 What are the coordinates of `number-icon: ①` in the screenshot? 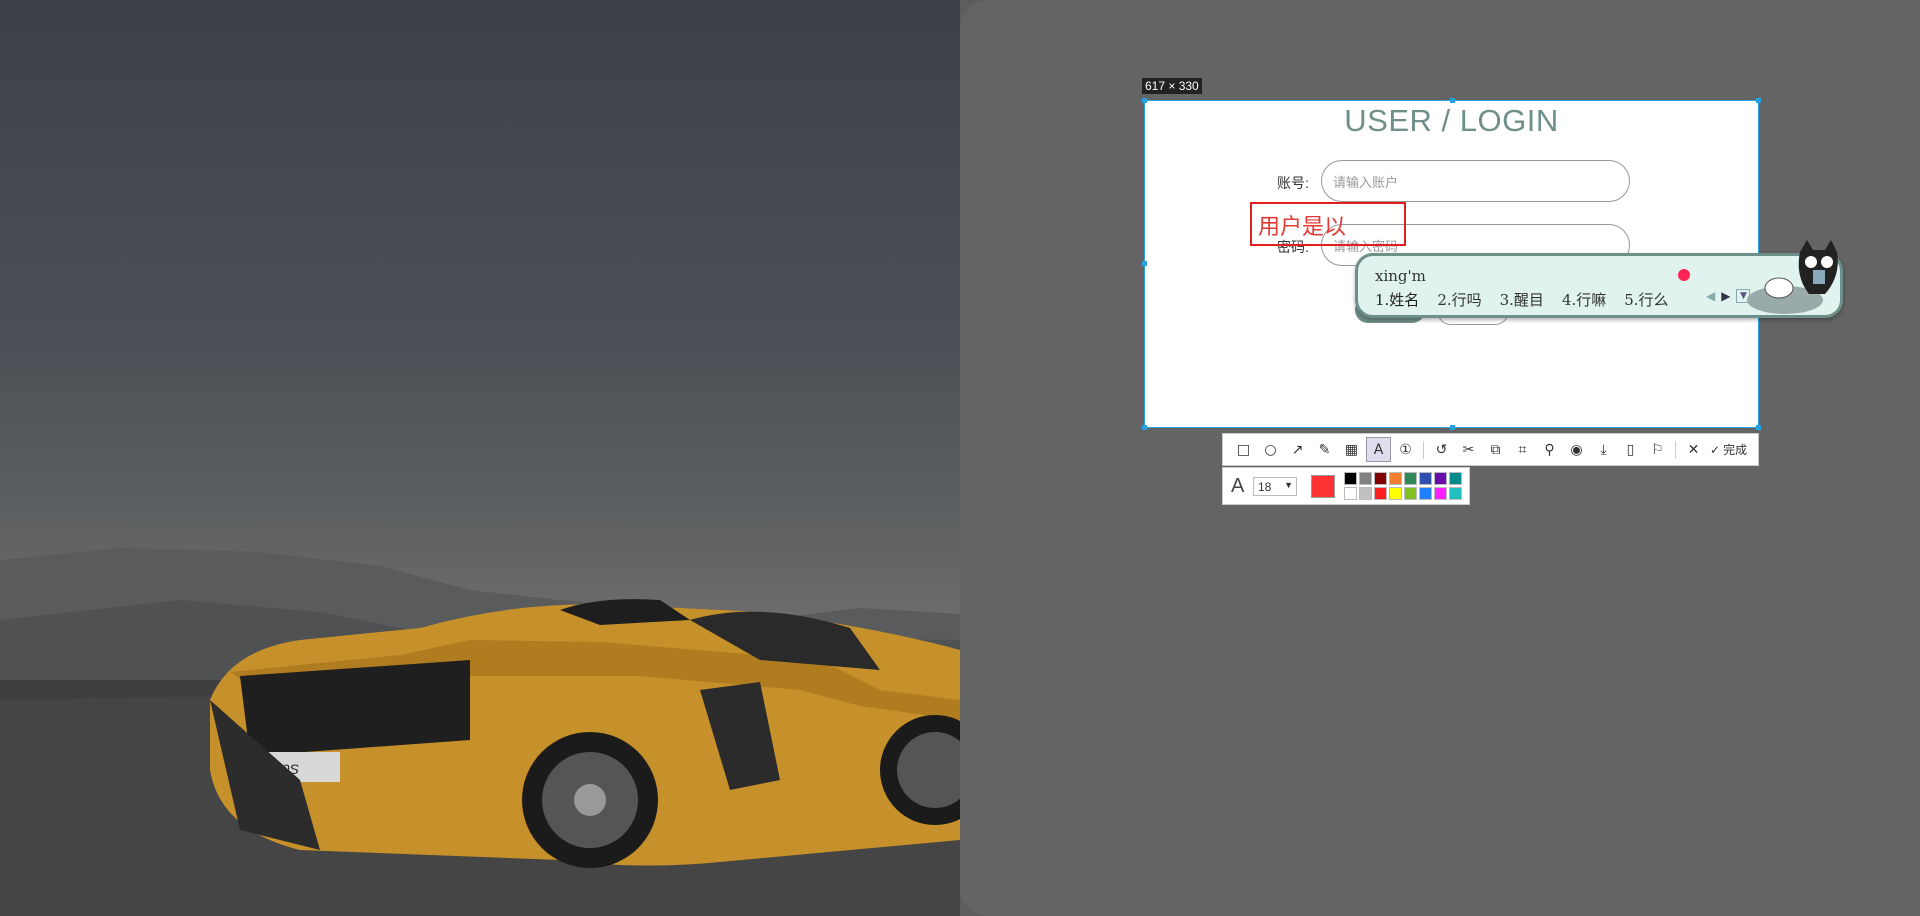 It's located at (1405, 449).